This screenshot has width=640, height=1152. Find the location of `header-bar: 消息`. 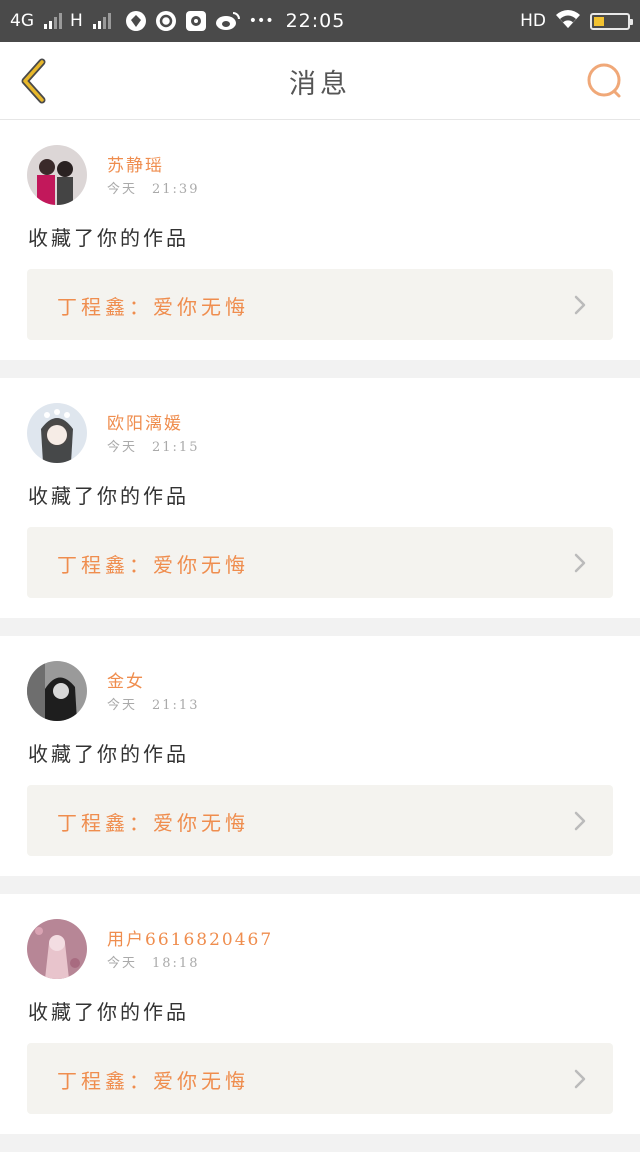

header-bar: 消息 is located at coordinates (320, 81).